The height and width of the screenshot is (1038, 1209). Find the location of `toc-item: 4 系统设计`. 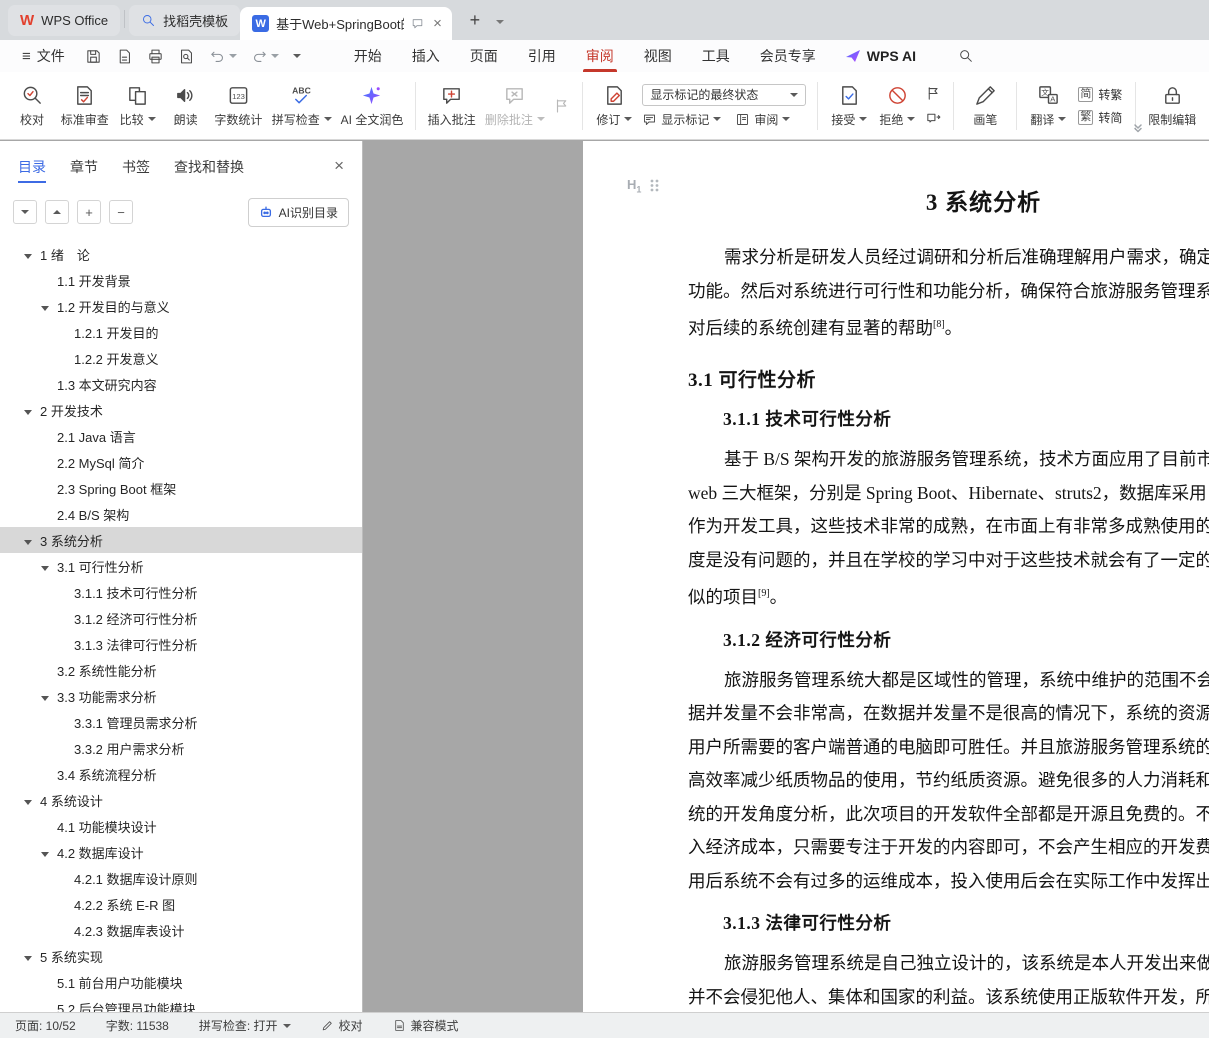

toc-item: 4 系统设计 is located at coordinates (181, 800).